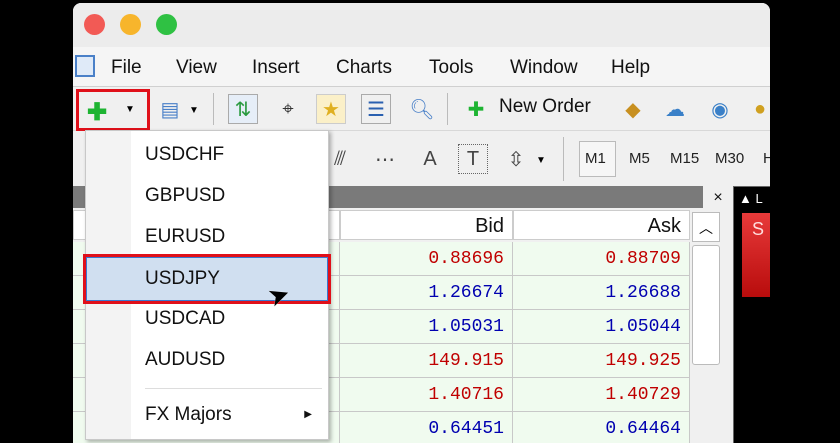 Image resolution: width=840 pixels, height=443 pixels. Describe the element at coordinates (759, 198) in the screenshot. I see `chart-label: L` at that location.